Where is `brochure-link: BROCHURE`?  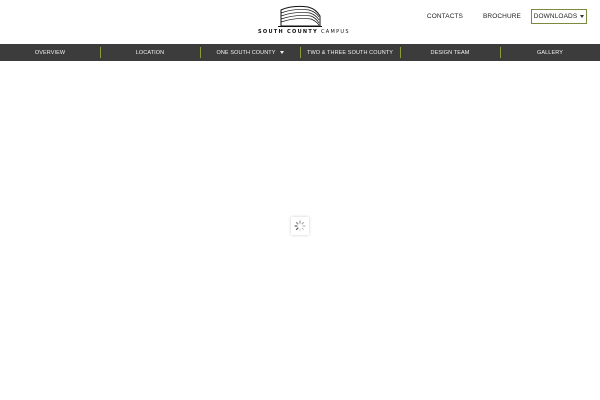 brochure-link: BROCHURE is located at coordinates (502, 16).